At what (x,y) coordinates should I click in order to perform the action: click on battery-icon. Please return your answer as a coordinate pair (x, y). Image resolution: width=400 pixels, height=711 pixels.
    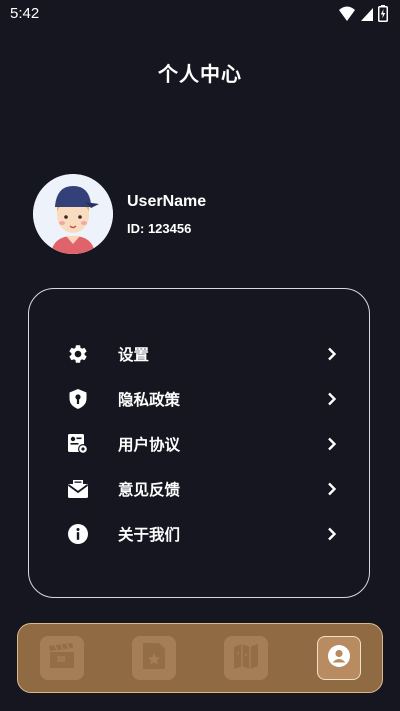
    Looking at the image, I should click on (383, 15).